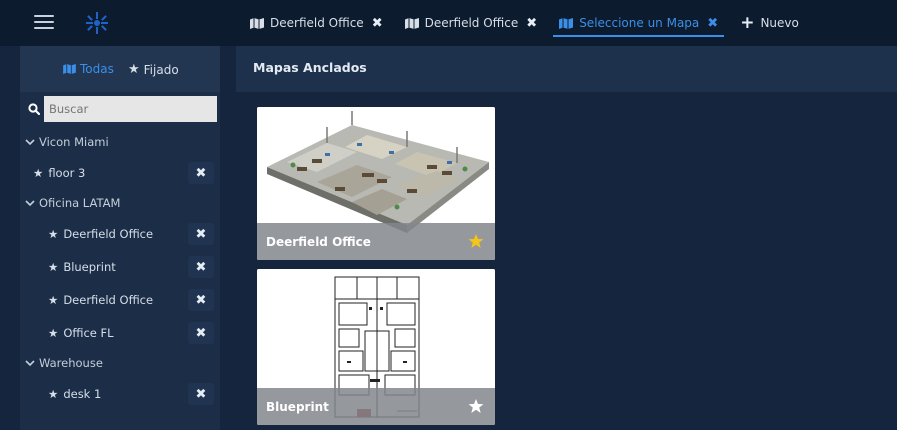 The width and height of the screenshot is (897, 430). What do you see at coordinates (747, 22) in the screenshot?
I see `plus-icon: +` at bounding box center [747, 22].